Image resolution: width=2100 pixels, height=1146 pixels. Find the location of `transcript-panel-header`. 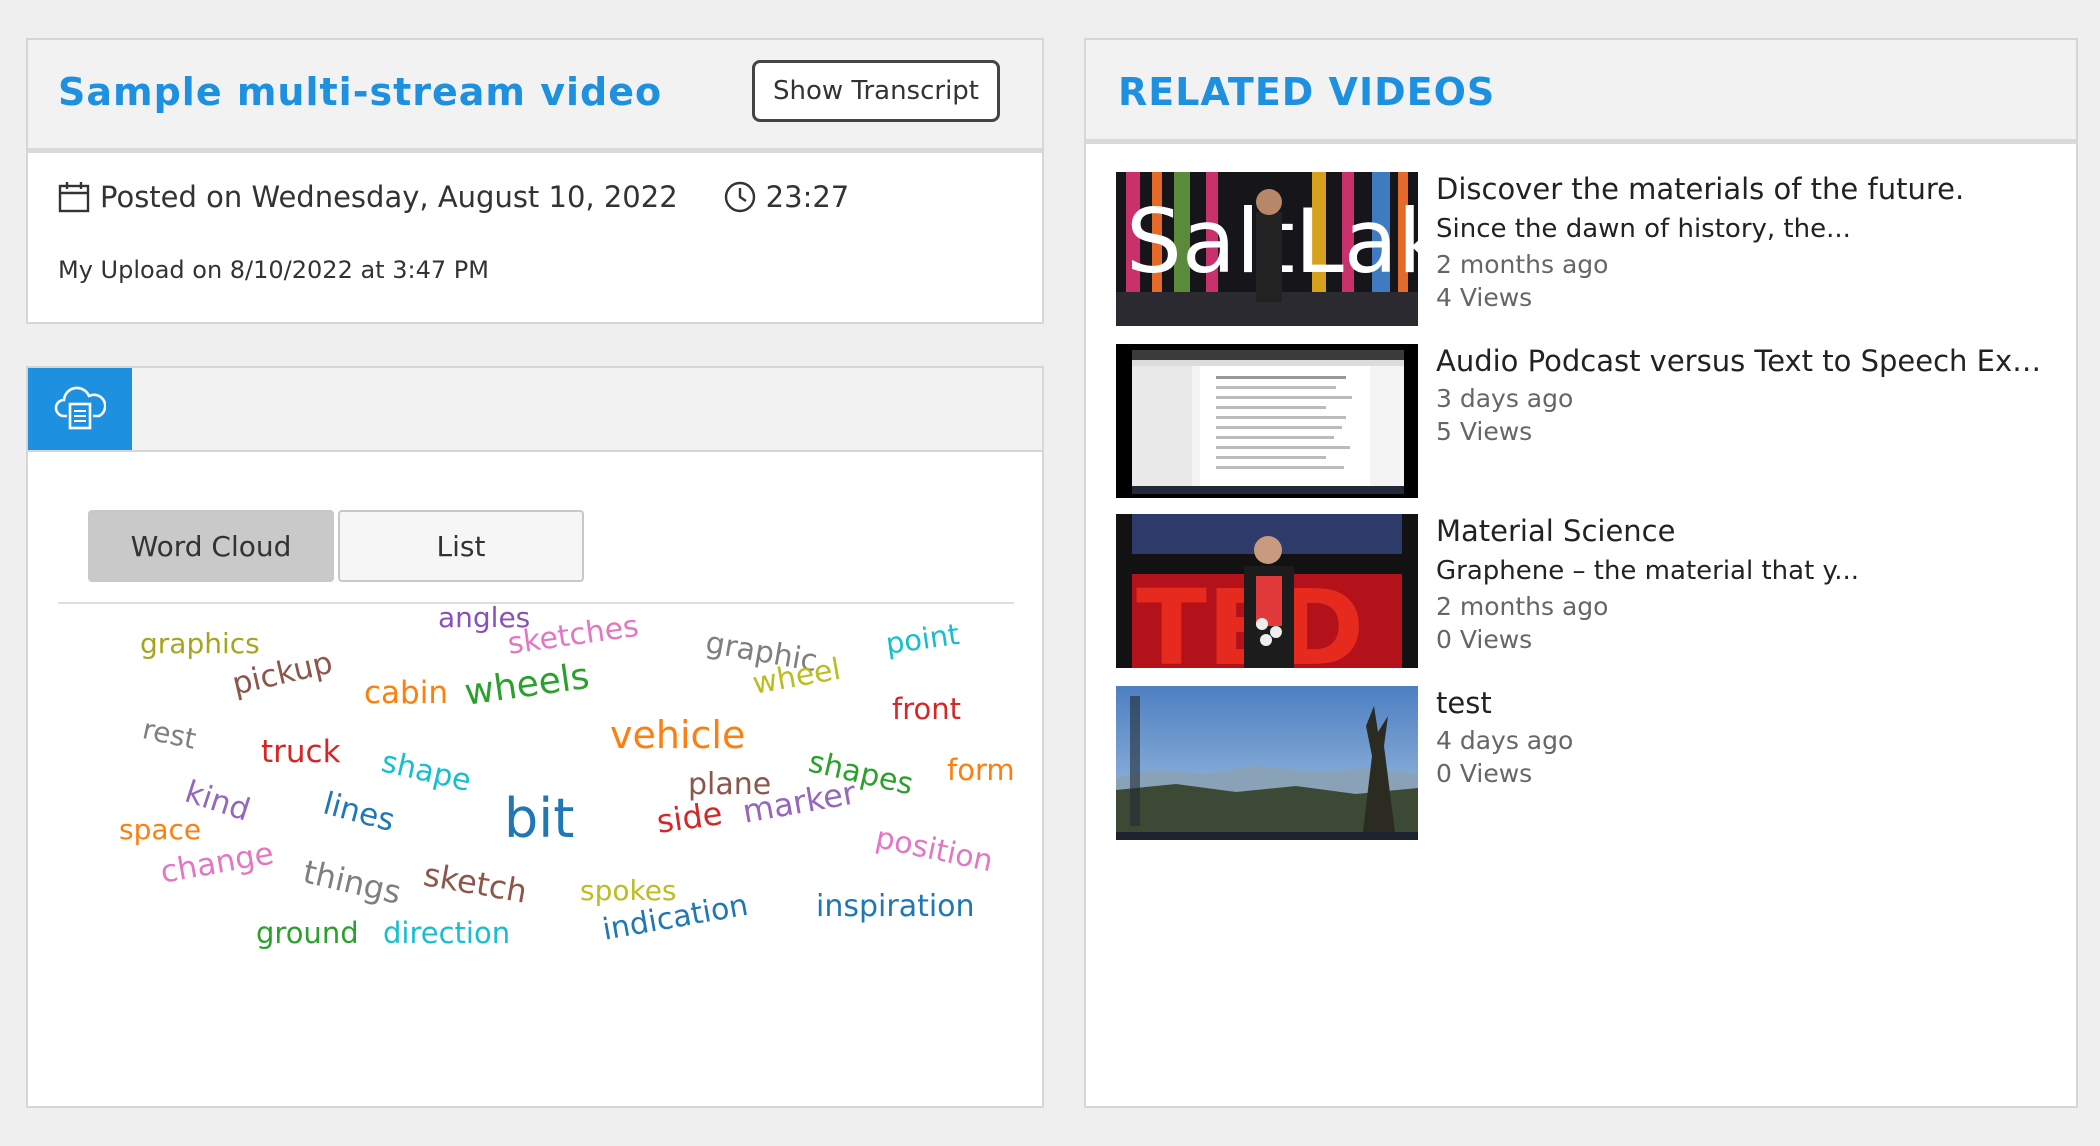

transcript-panel-header is located at coordinates (535, 410).